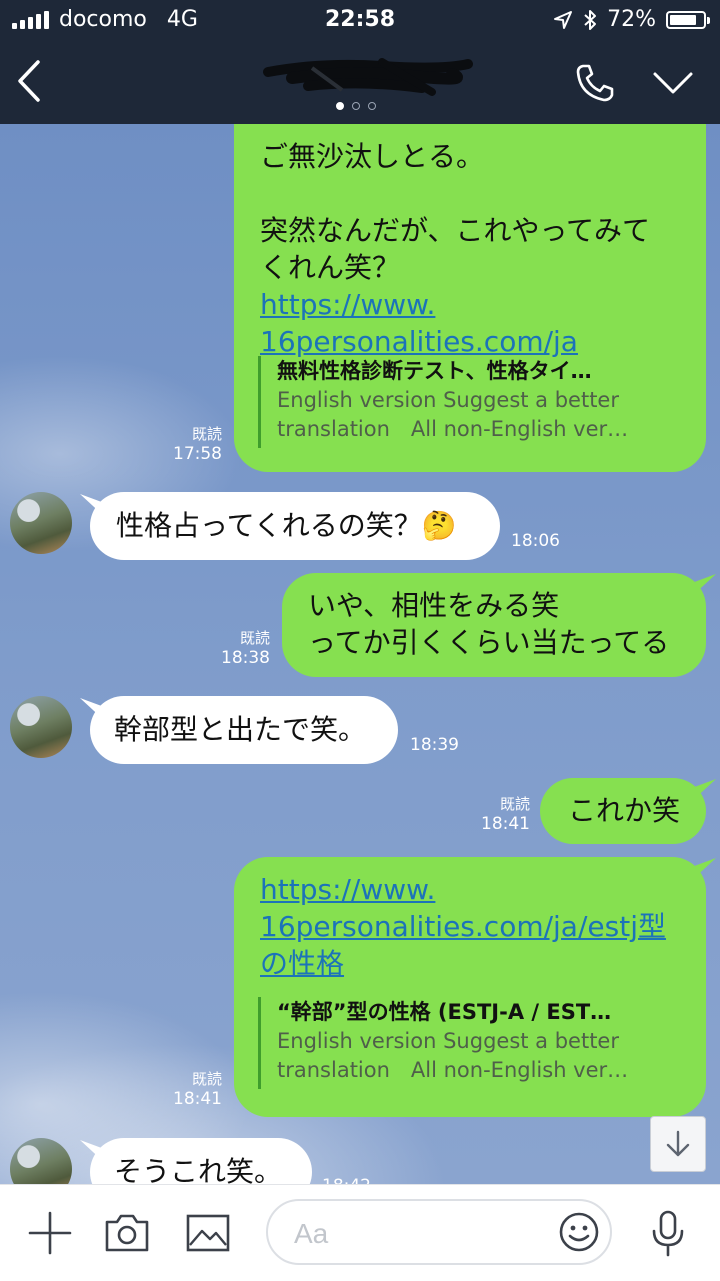 This screenshot has width=720, height=1281. Describe the element at coordinates (198, 1169) in the screenshot. I see `message-text: そうこれ笑。` at that location.